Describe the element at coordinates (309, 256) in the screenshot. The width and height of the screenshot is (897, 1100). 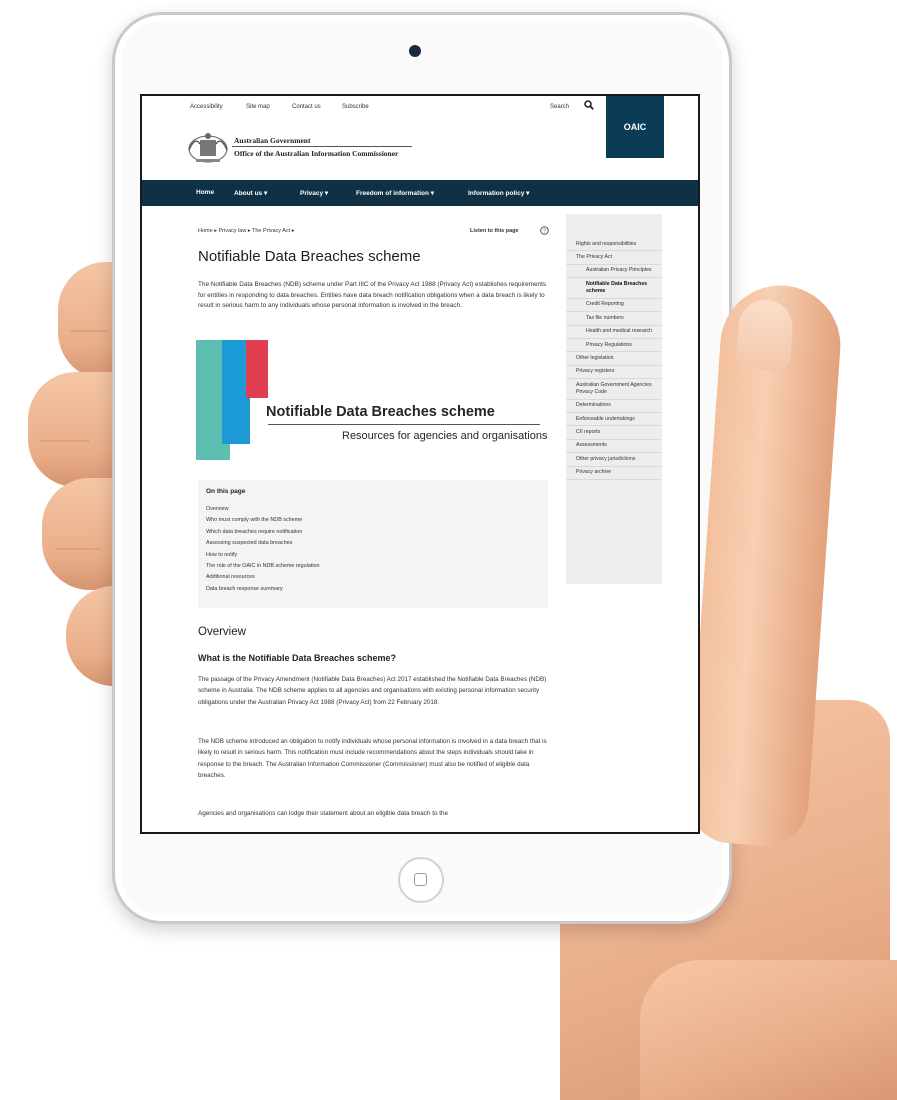
I see `page-title: Notifiable Data Breaches scheme` at that location.